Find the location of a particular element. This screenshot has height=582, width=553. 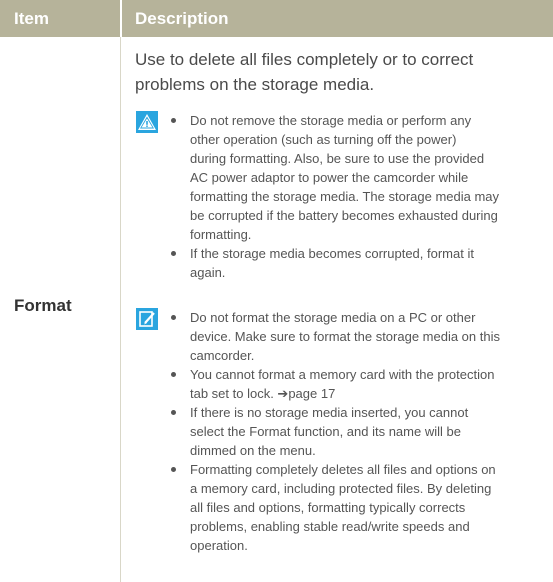

table-header: Item Description is located at coordinates (276, 18).